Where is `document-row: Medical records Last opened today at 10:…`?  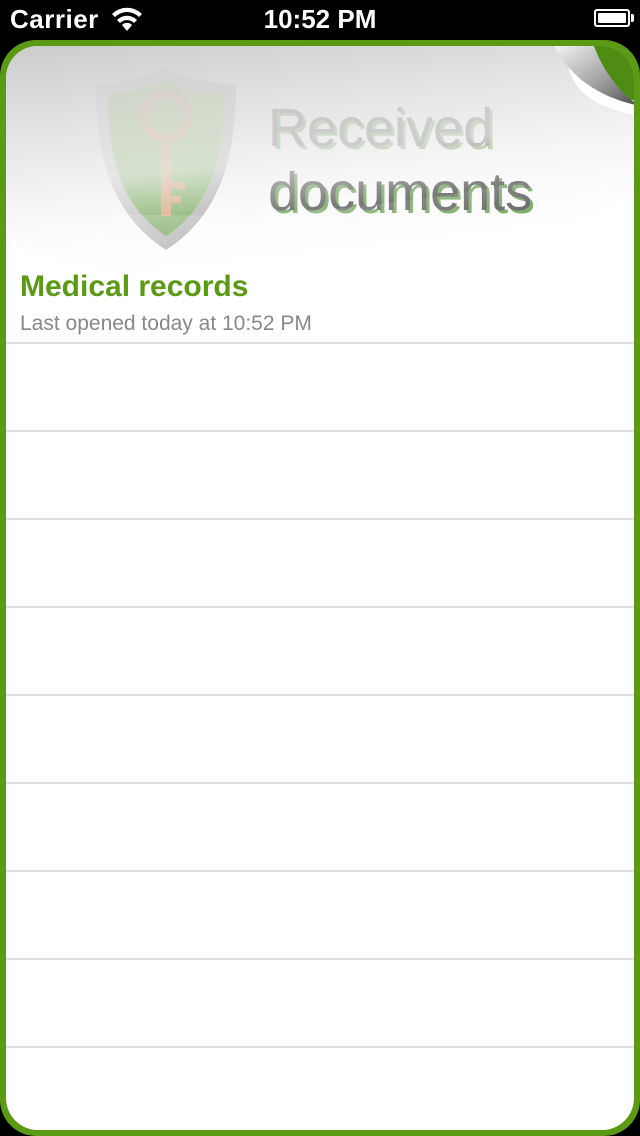
document-row: Medical records Last opened today at 10:… is located at coordinates (320, 300).